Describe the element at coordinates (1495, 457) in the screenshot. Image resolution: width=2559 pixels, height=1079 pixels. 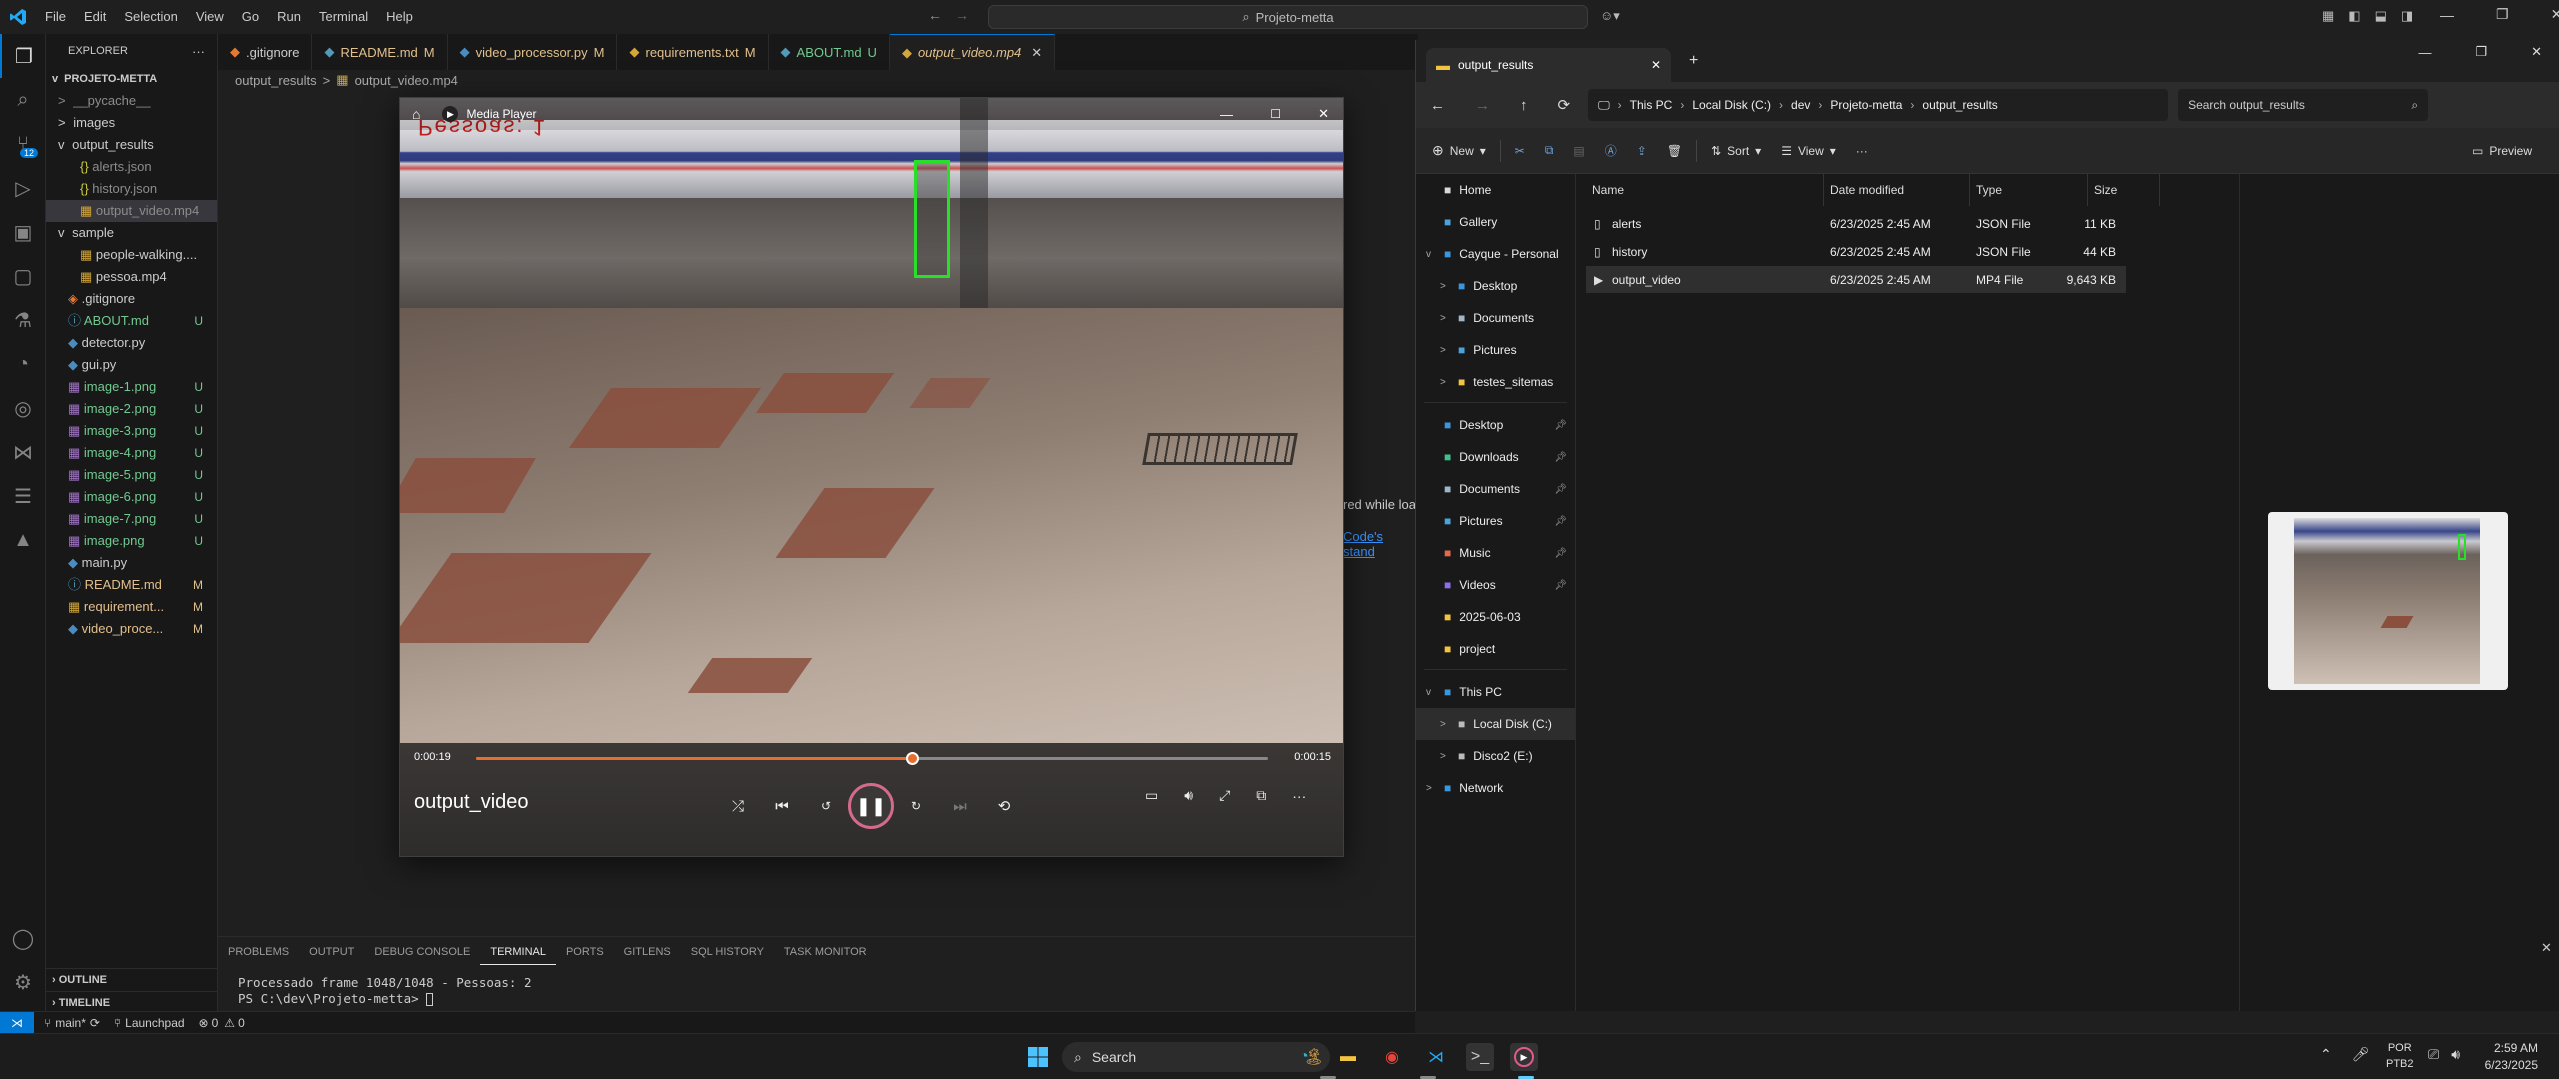
I see `nav-item: ■ Downloads 📌︎` at that location.